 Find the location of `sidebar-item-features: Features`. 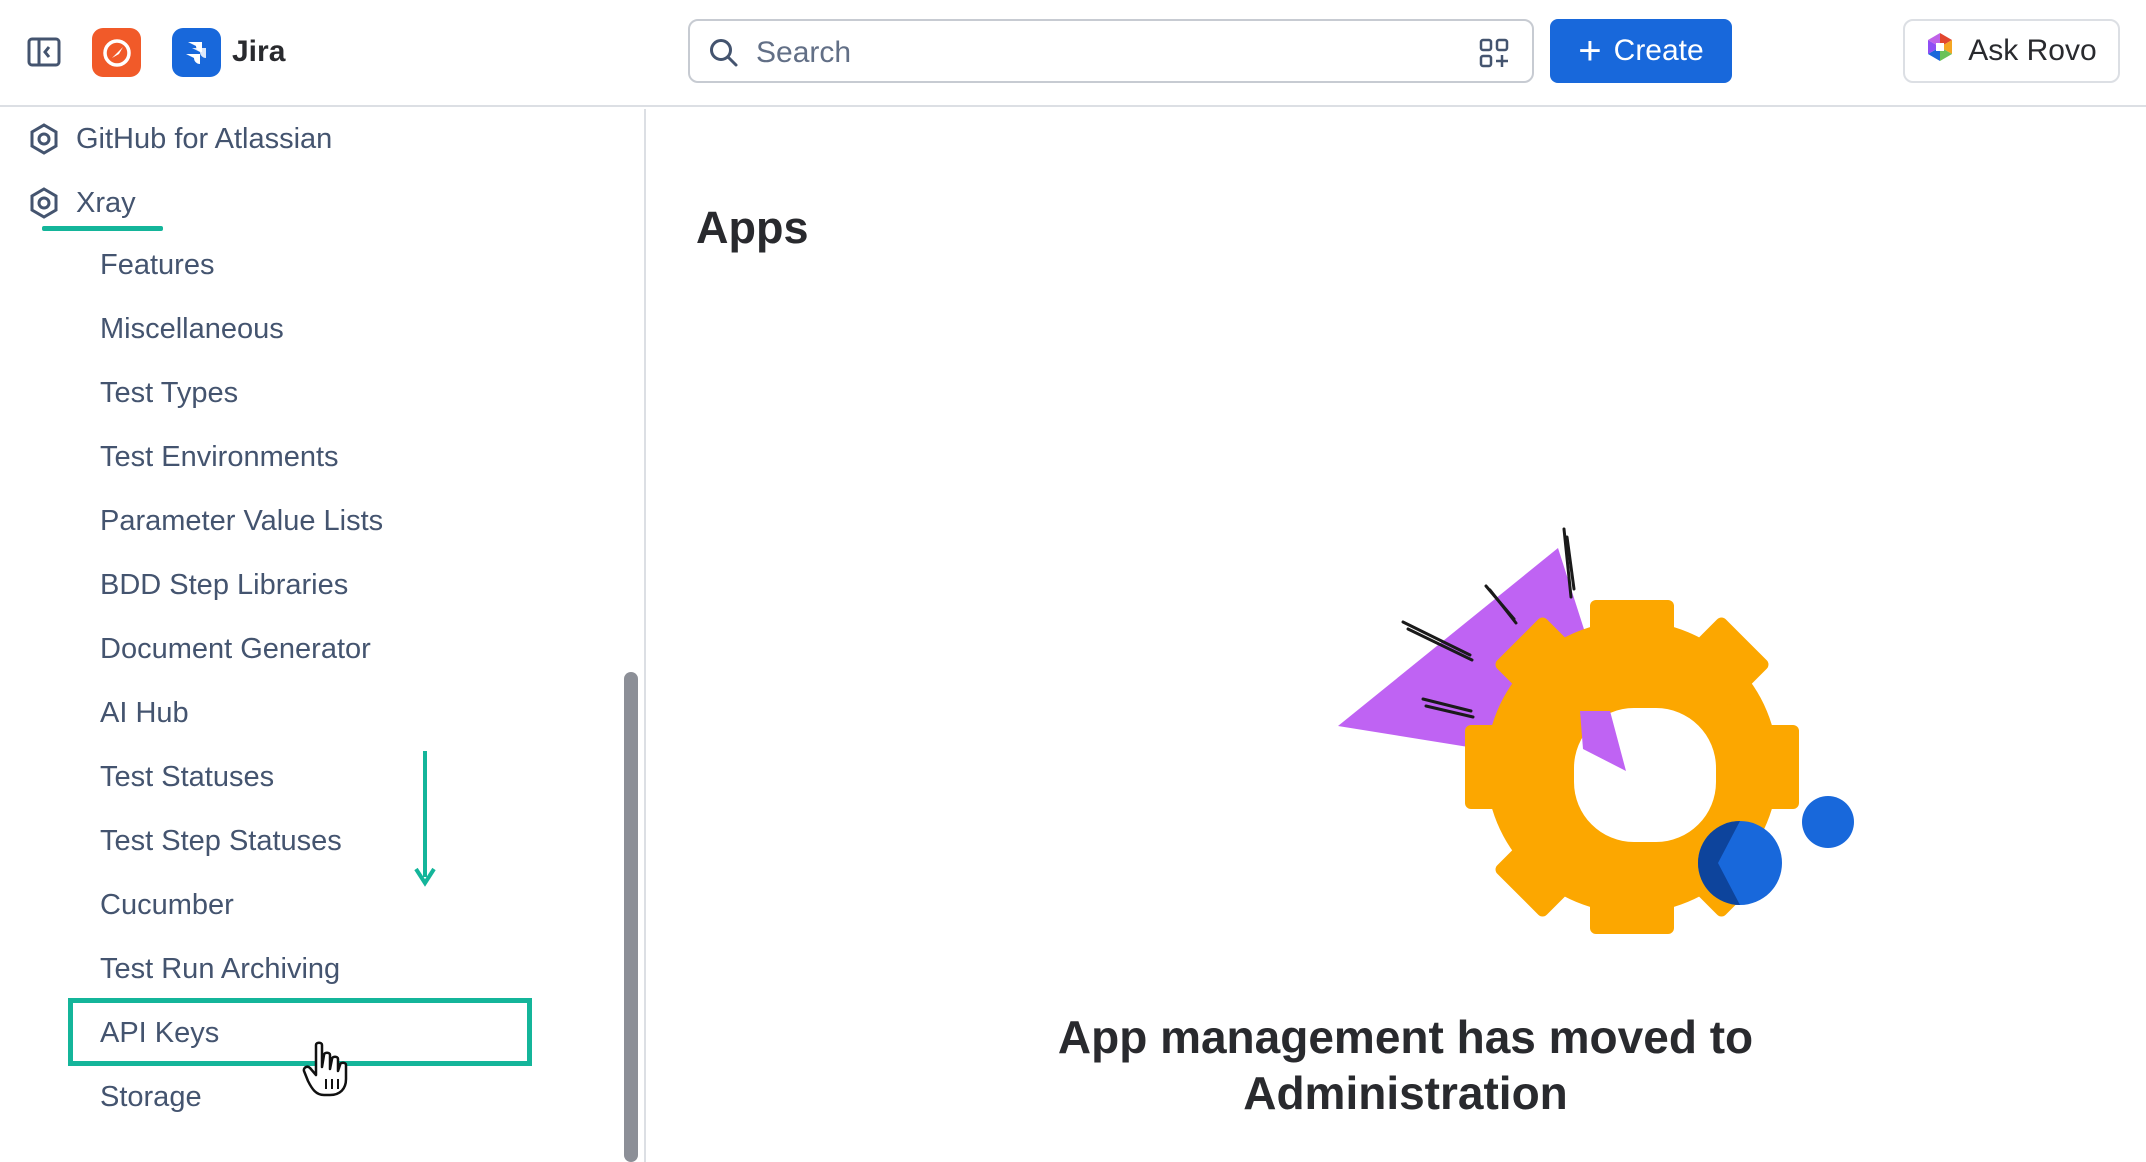

sidebar-item-features: Features is located at coordinates (157, 265).